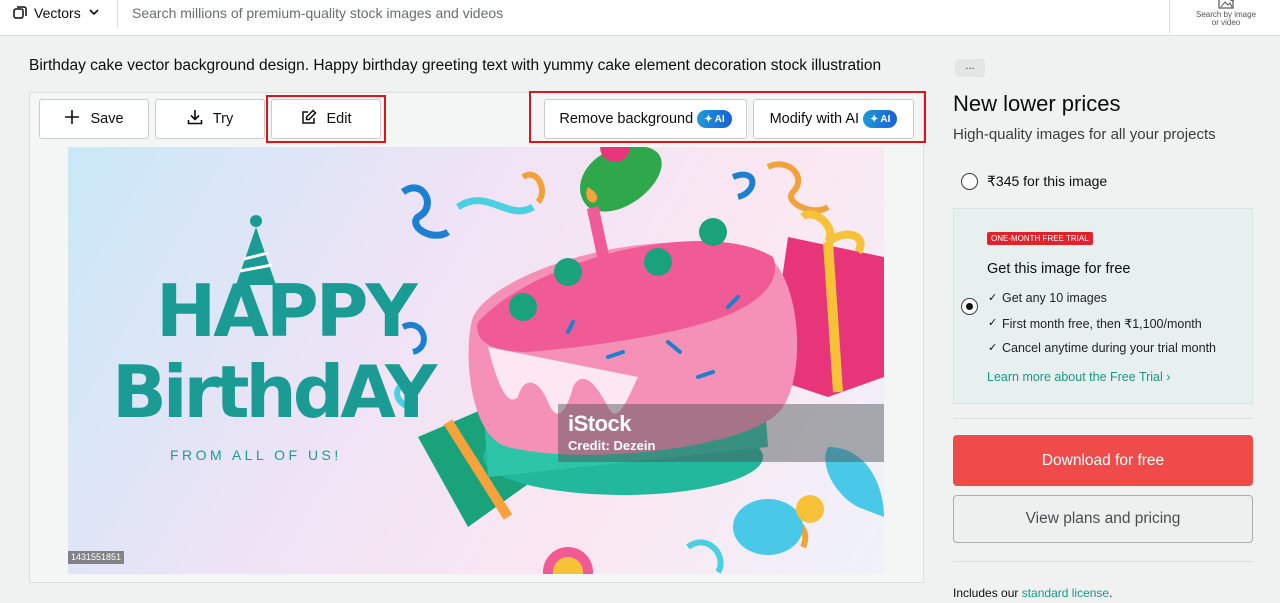 This screenshot has height=603, width=1280. Describe the element at coordinates (626, 119) in the screenshot. I see `remove-background-label: Remove background` at that location.